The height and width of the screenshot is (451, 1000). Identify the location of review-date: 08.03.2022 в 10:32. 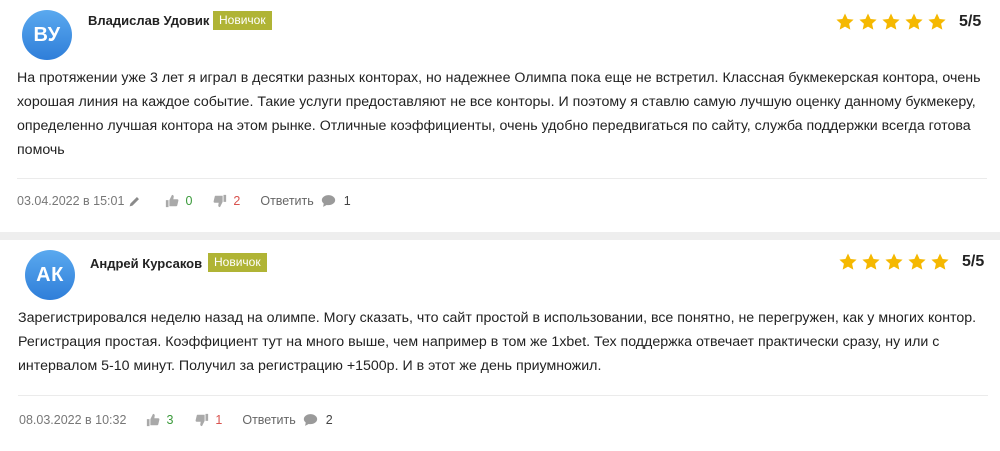
(73, 420).